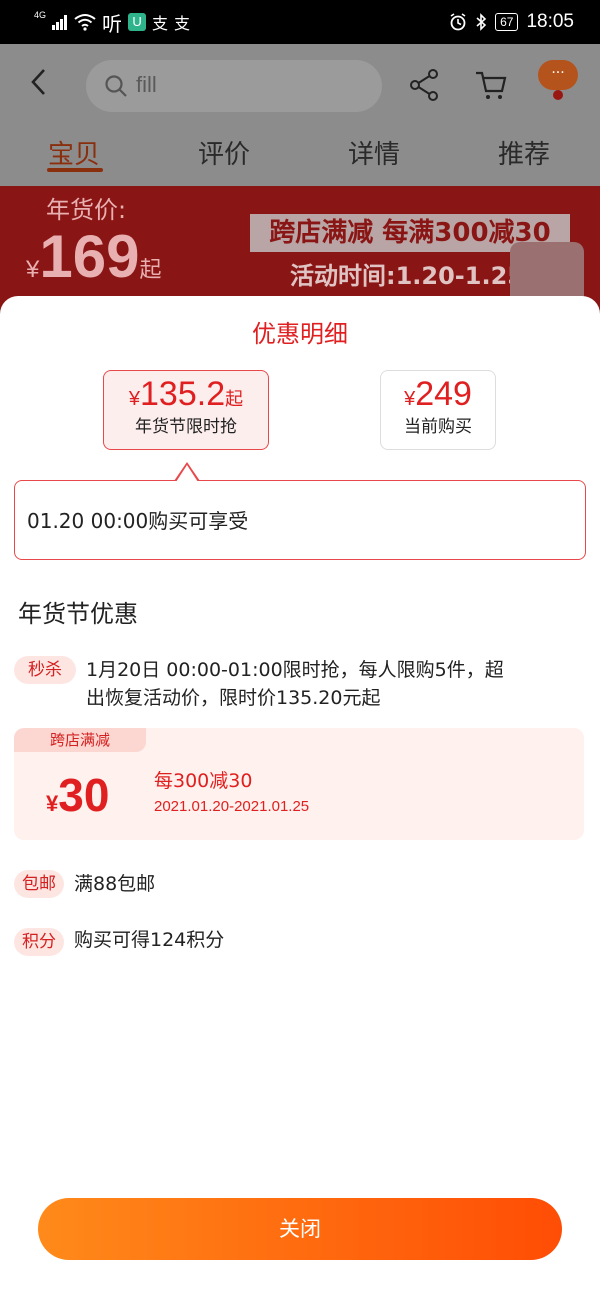 Image resolution: width=600 pixels, height=1300 pixels. Describe the element at coordinates (183, 394) in the screenshot. I see `price-value: 135.2` at that location.